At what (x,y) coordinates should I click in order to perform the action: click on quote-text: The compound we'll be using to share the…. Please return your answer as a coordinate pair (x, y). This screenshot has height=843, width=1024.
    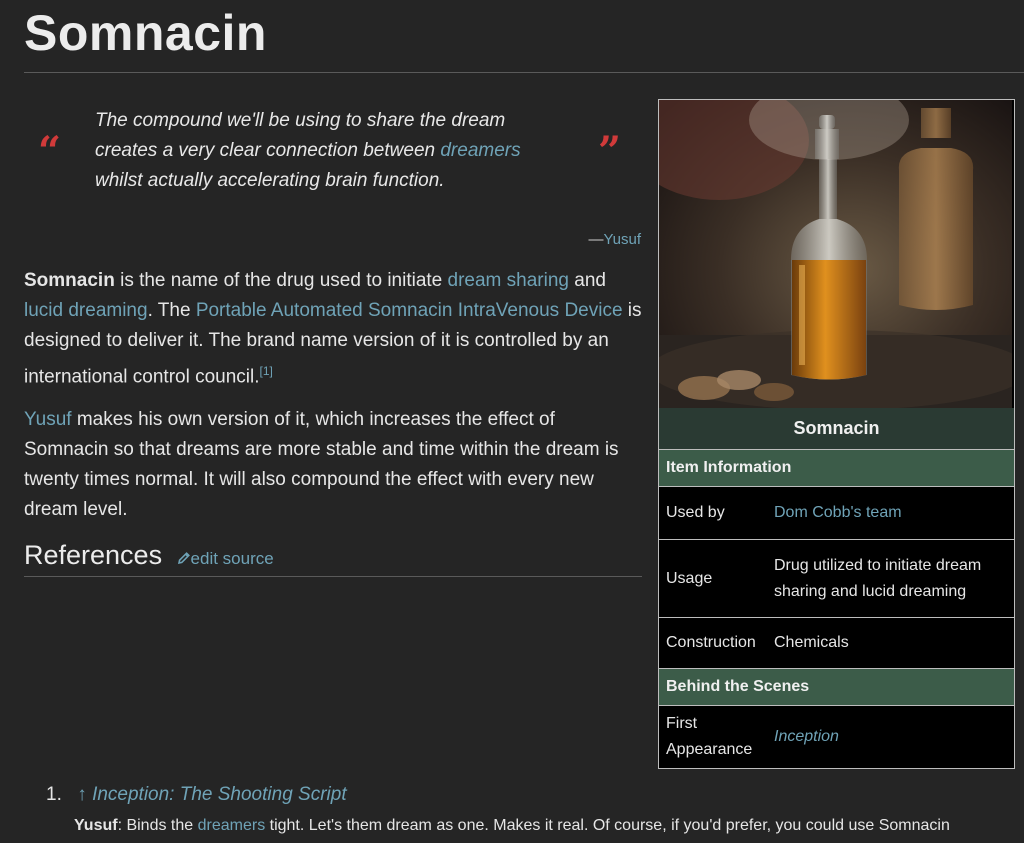
    Looking at the image, I should click on (335, 151).